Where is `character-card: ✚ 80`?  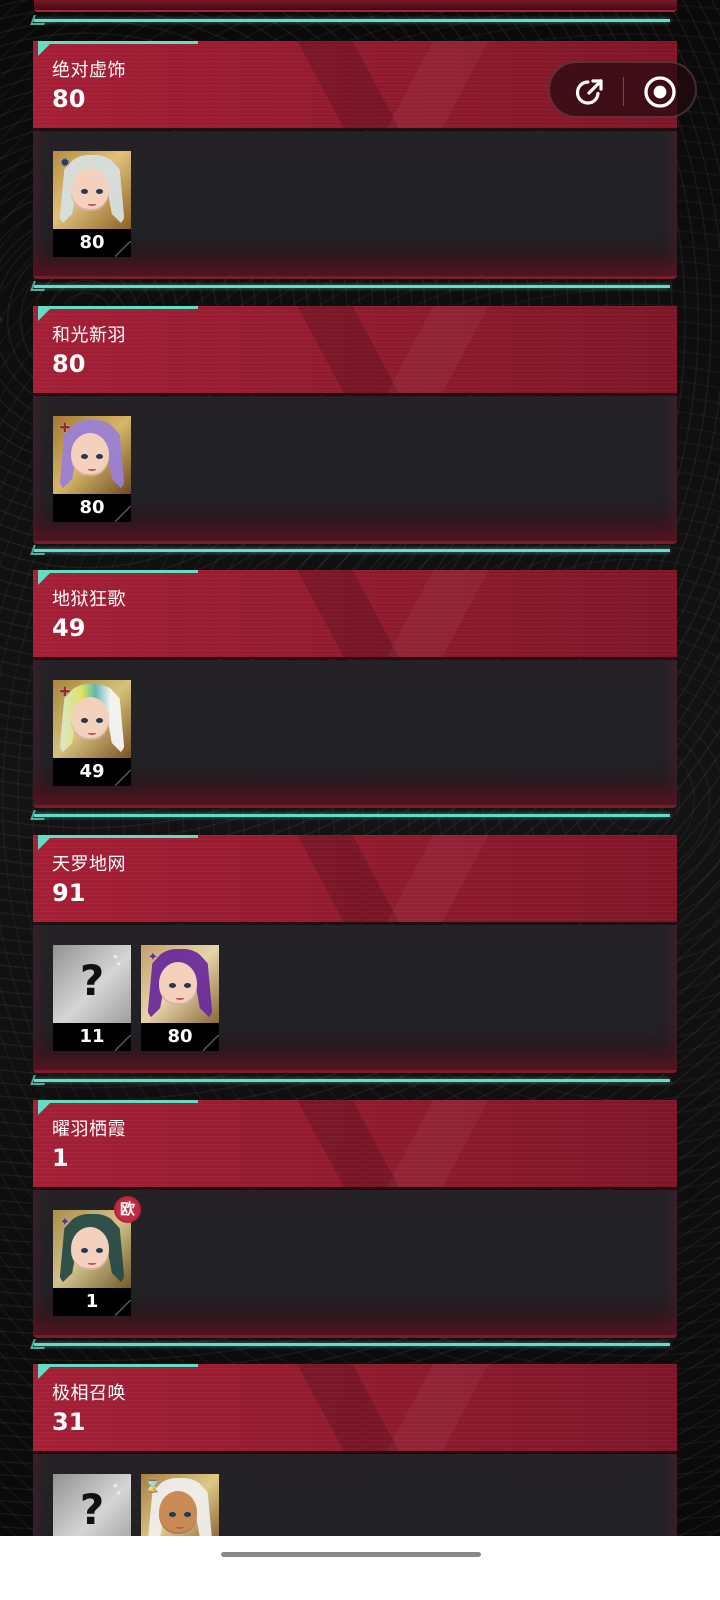
character-card: ✚ 80 is located at coordinates (92, 469).